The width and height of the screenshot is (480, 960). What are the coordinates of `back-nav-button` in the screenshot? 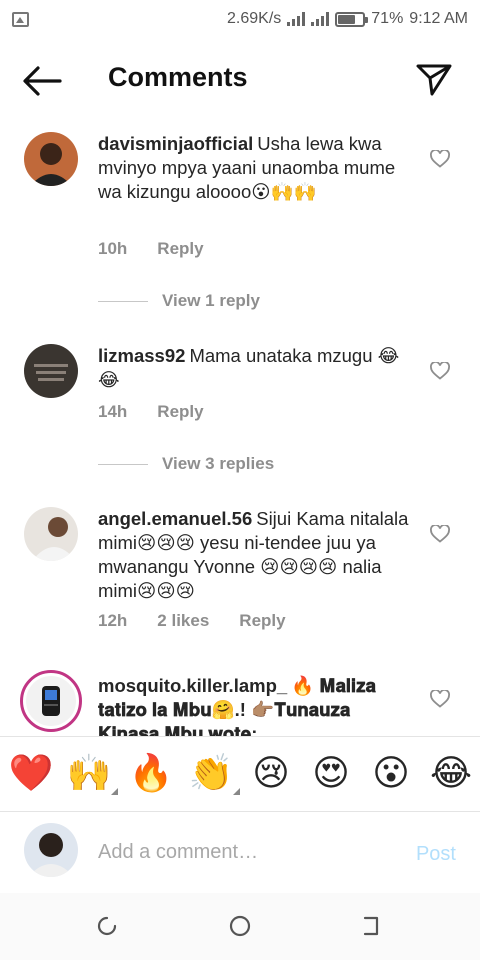 It's located at (373, 926).